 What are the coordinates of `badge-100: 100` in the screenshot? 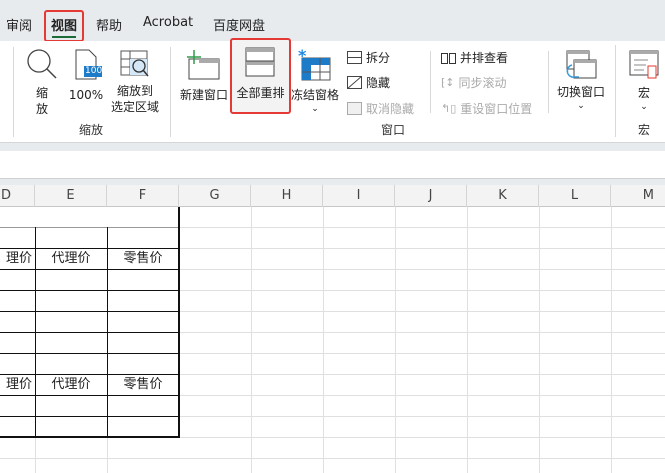 It's located at (94, 71).